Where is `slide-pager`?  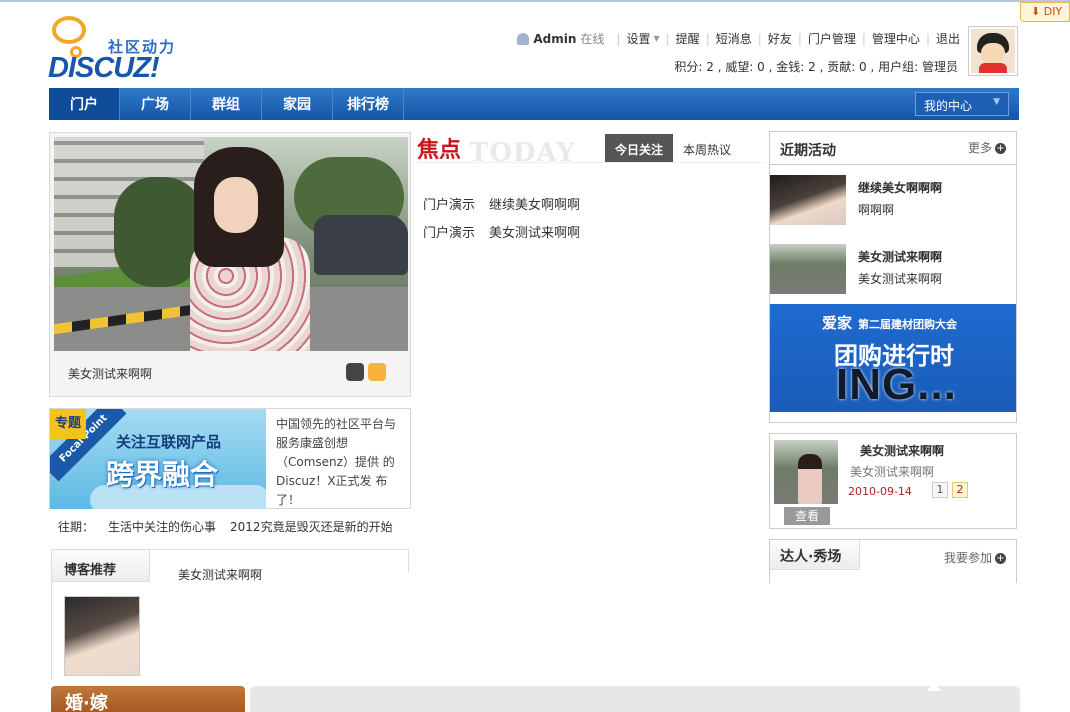 slide-pager is located at coordinates (366, 372).